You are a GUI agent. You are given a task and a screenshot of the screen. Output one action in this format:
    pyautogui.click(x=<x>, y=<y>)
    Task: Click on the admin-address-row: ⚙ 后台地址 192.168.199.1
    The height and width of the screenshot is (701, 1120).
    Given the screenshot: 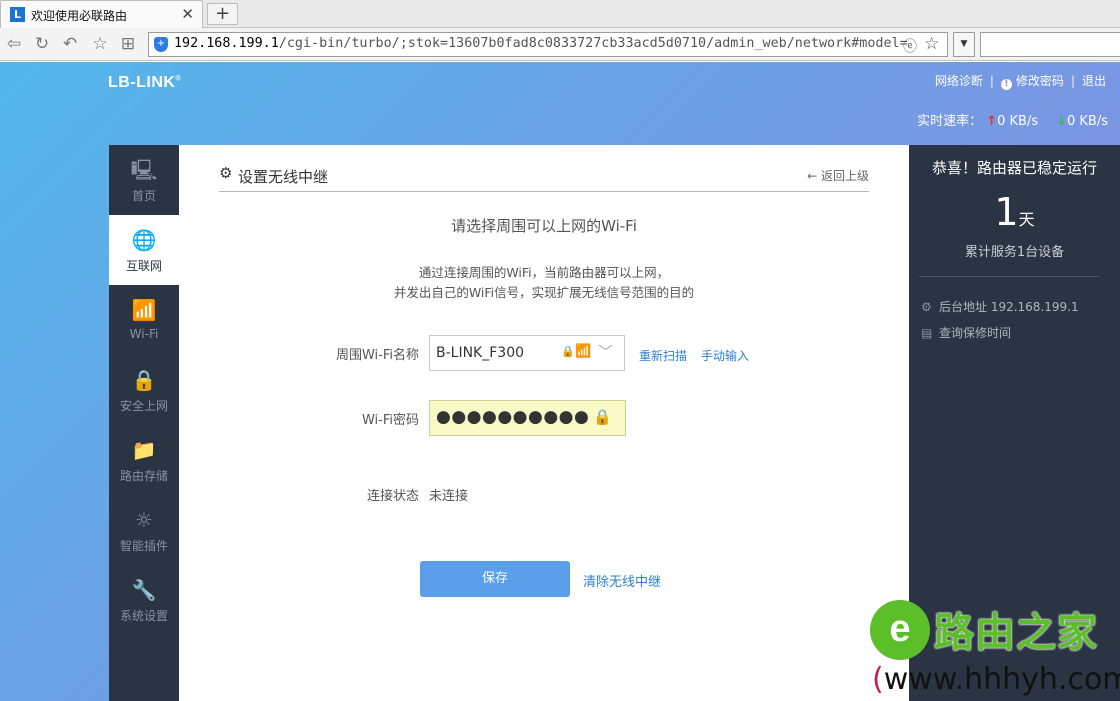 What is the action you would take?
    pyautogui.click(x=1000, y=306)
    